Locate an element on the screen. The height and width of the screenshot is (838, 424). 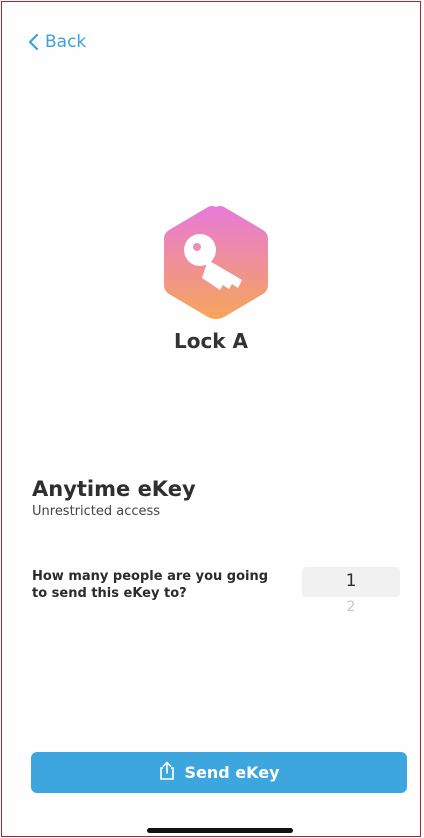
chevron-left-icon is located at coordinates (33, 42).